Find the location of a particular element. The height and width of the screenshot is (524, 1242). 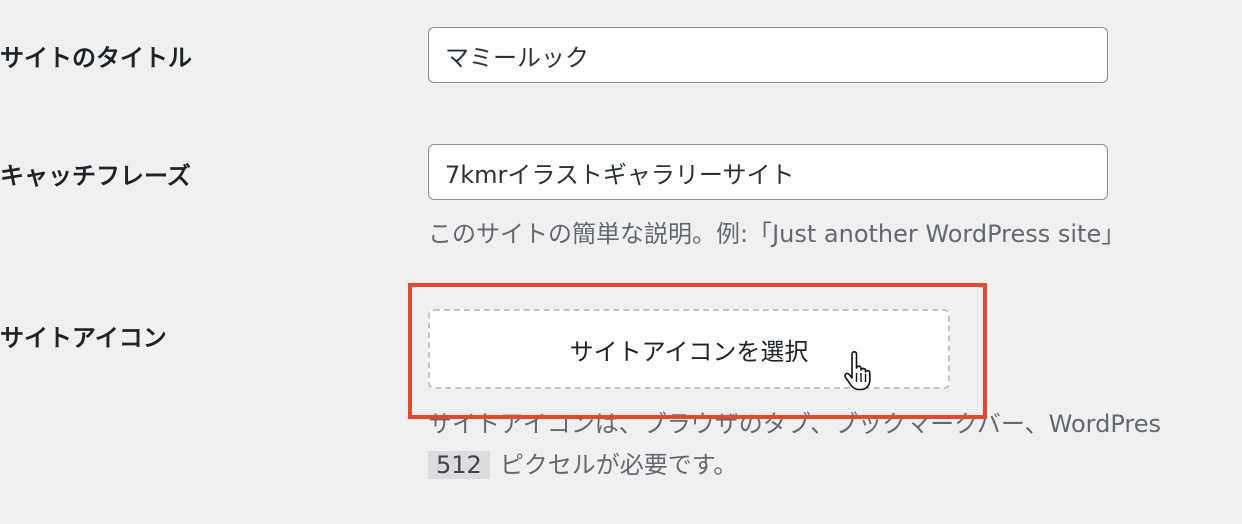

size-code-chip: 512 is located at coordinates (459, 465).